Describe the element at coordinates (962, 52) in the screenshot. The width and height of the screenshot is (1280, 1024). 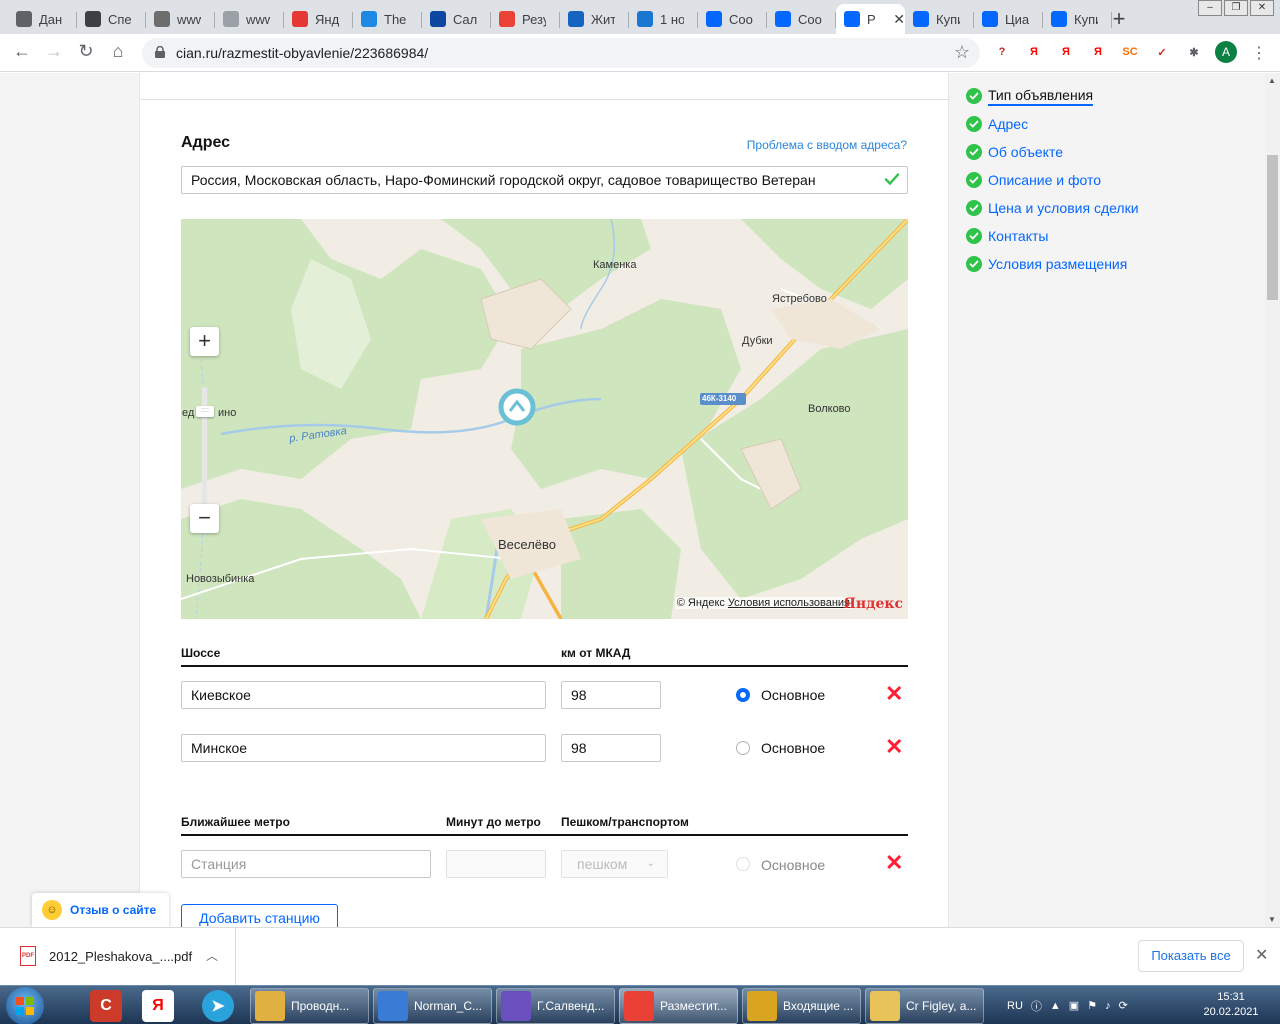
I see `bookmark-star-icon: ☆` at that location.